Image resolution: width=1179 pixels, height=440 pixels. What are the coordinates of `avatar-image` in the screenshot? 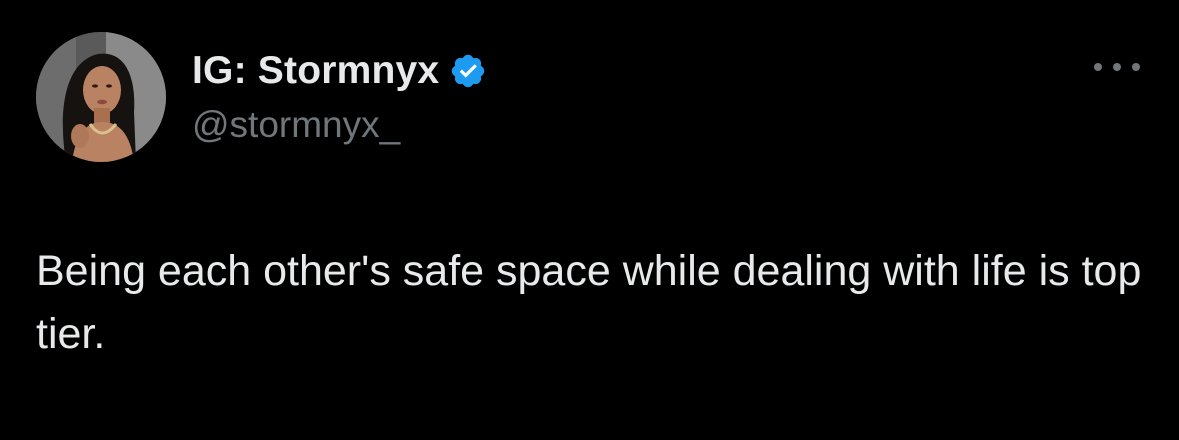 It's located at (101, 97).